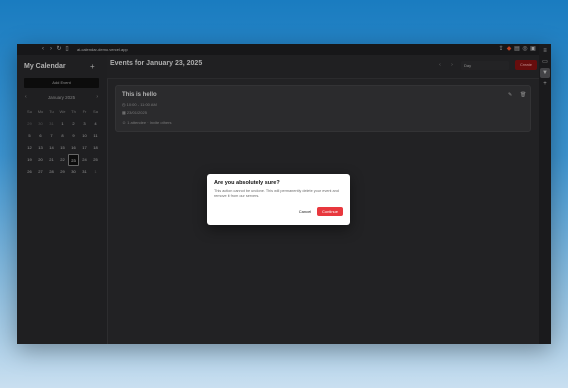 This screenshot has height=388, width=568. Describe the element at coordinates (247, 183) in the screenshot. I see `dialog-title: Are you absolutely sure?` at that location.